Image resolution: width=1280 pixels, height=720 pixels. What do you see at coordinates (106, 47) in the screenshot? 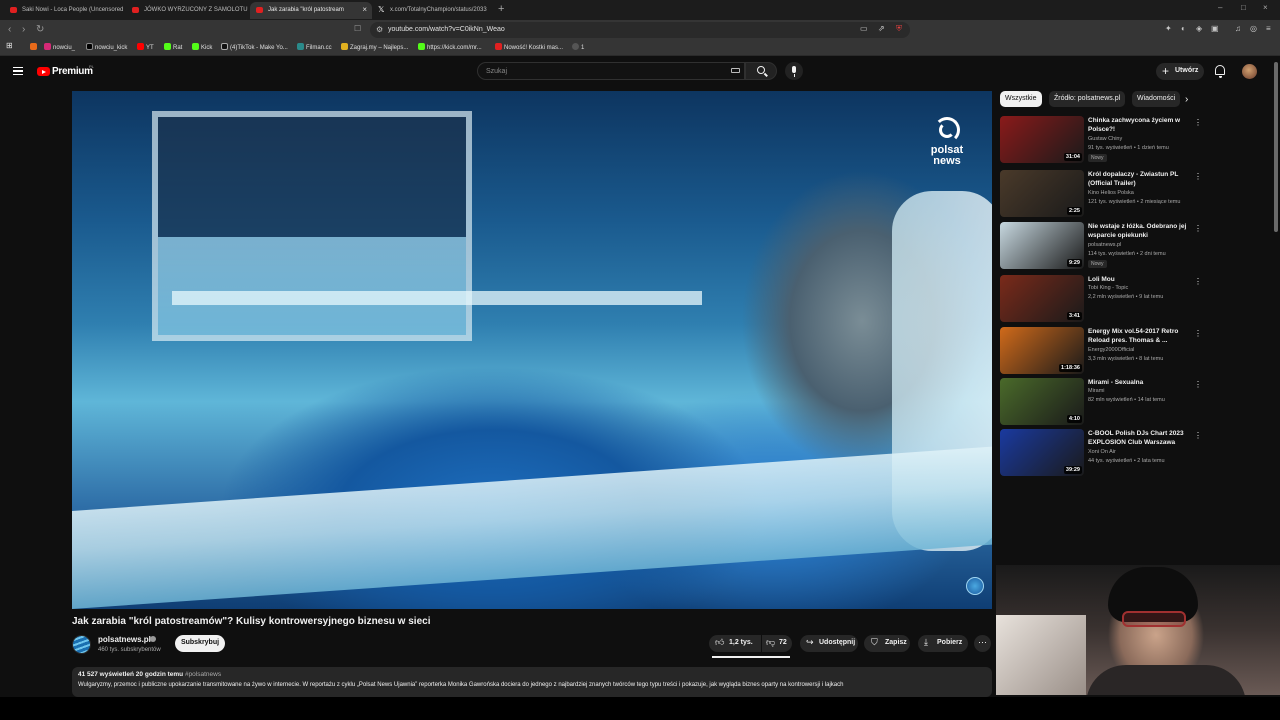
I see `bookmark-item: nowciu_kick` at bounding box center [106, 47].